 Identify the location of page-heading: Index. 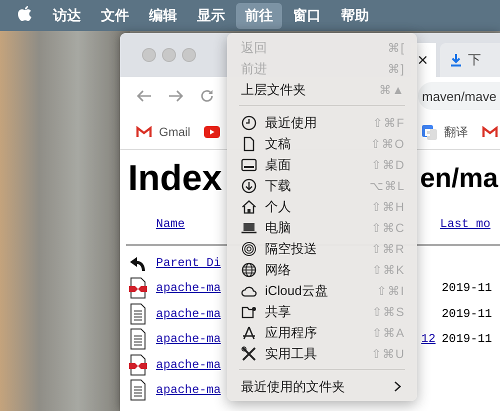
(174, 178).